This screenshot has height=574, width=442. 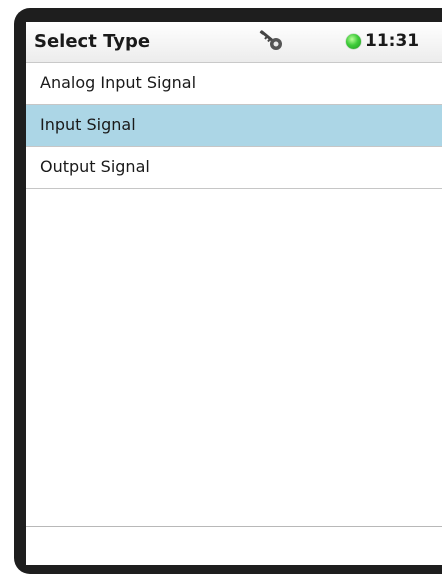 What do you see at coordinates (88, 124) in the screenshot?
I see `list-item-label: Input Signal` at bounding box center [88, 124].